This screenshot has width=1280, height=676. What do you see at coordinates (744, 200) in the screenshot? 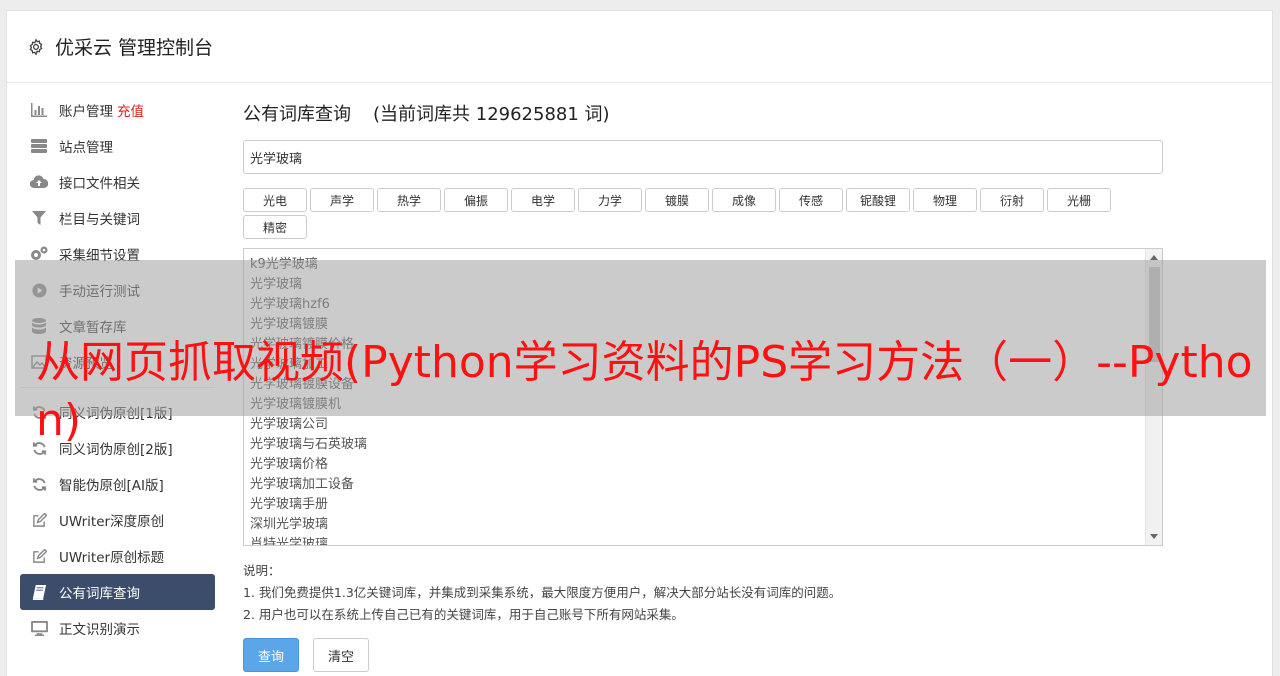
I see `tag-button: 成像` at bounding box center [744, 200].